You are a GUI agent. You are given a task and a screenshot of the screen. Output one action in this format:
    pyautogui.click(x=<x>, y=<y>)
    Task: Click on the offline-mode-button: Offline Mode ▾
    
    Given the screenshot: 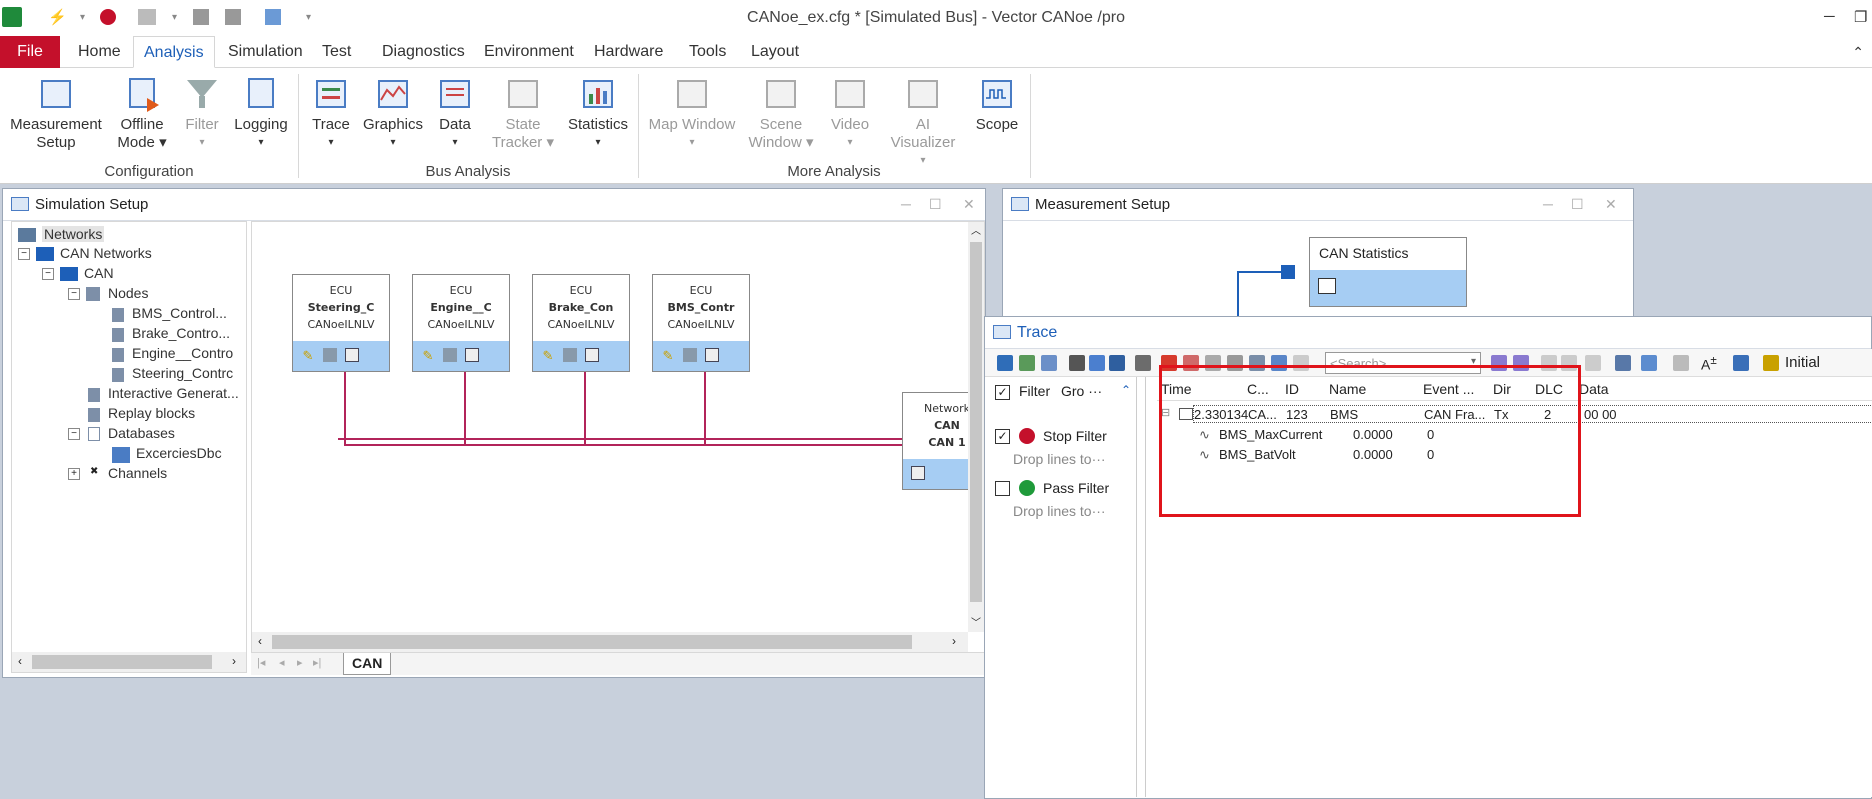 What is the action you would take?
    pyautogui.click(x=142, y=114)
    